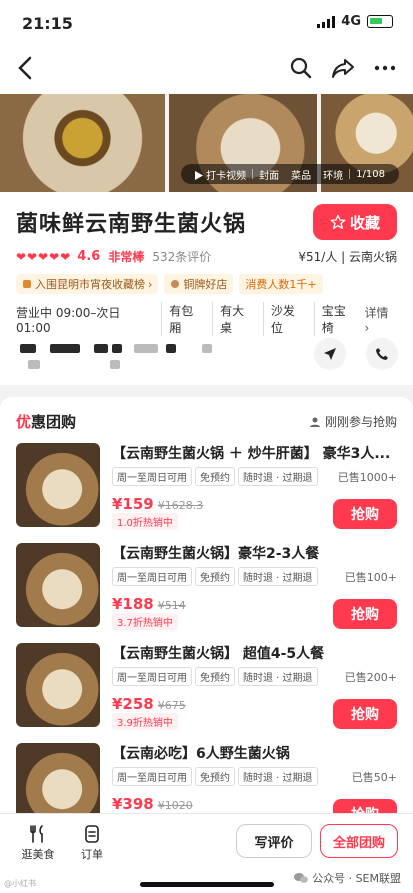 The width and height of the screenshot is (413, 893). What do you see at coordinates (157, 504) in the screenshot?
I see `deal-price: ¥159 ¥1628.3` at bounding box center [157, 504].